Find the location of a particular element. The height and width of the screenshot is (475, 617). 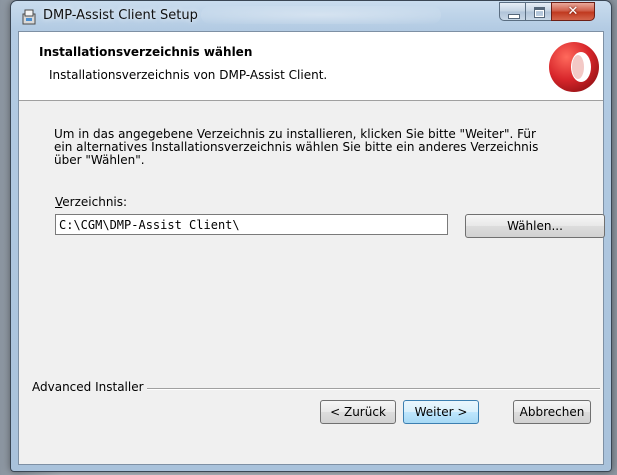

next-button-label: Weiter > is located at coordinates (441, 412).